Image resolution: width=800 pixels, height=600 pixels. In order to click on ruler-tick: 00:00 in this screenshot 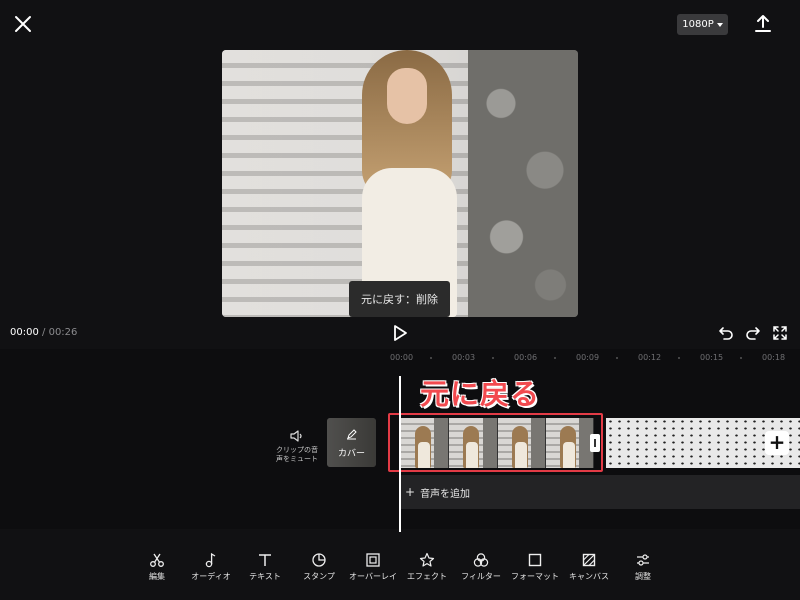, I will do `click(402, 357)`.